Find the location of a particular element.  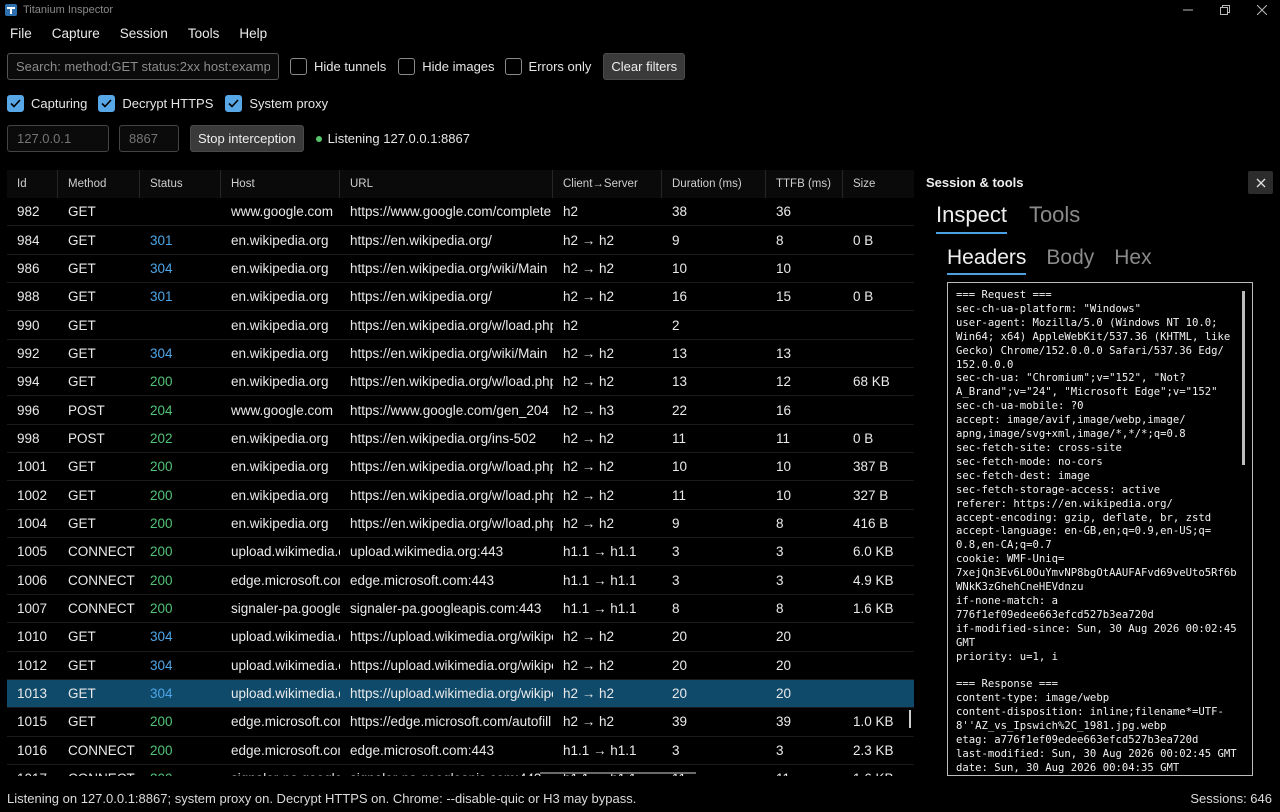

cell-host: www.google.com is located at coordinates (282, 410).